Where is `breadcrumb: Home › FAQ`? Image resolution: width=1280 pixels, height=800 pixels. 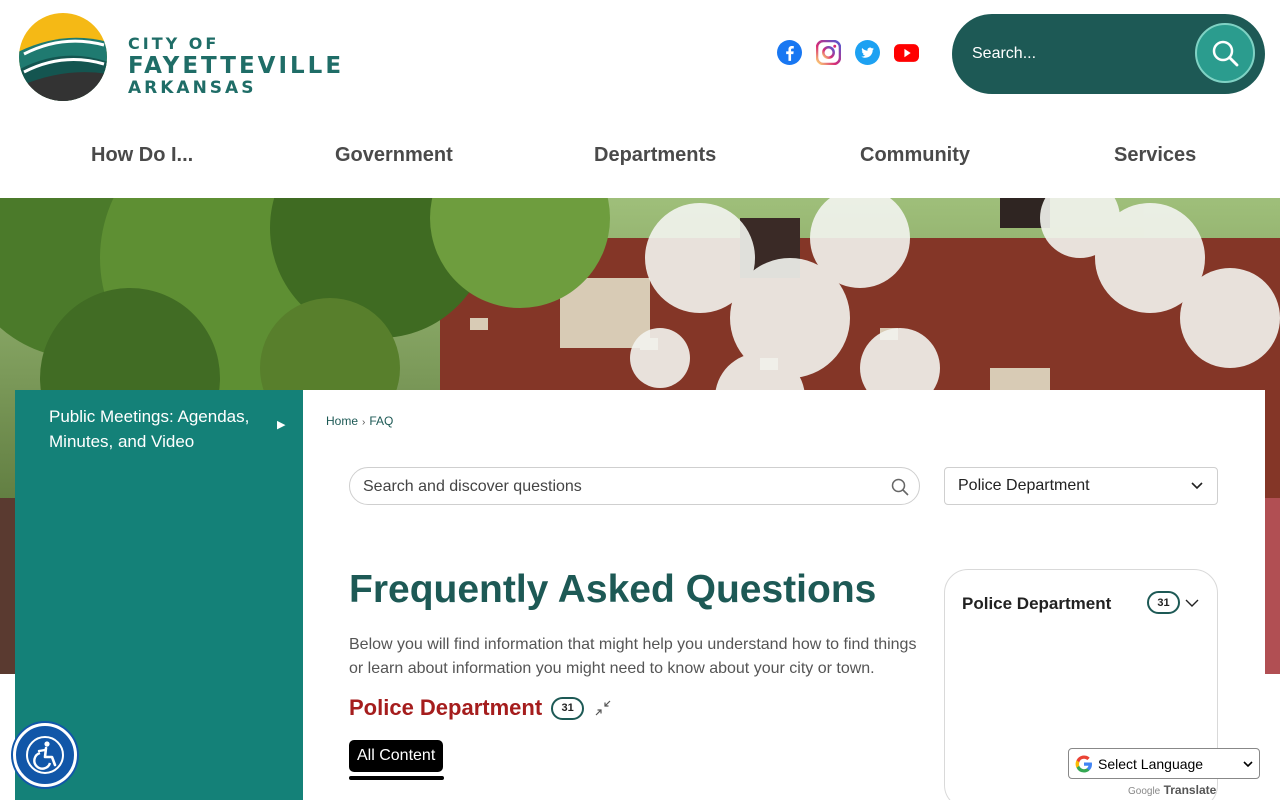
breadcrumb: Home › FAQ is located at coordinates (359, 421).